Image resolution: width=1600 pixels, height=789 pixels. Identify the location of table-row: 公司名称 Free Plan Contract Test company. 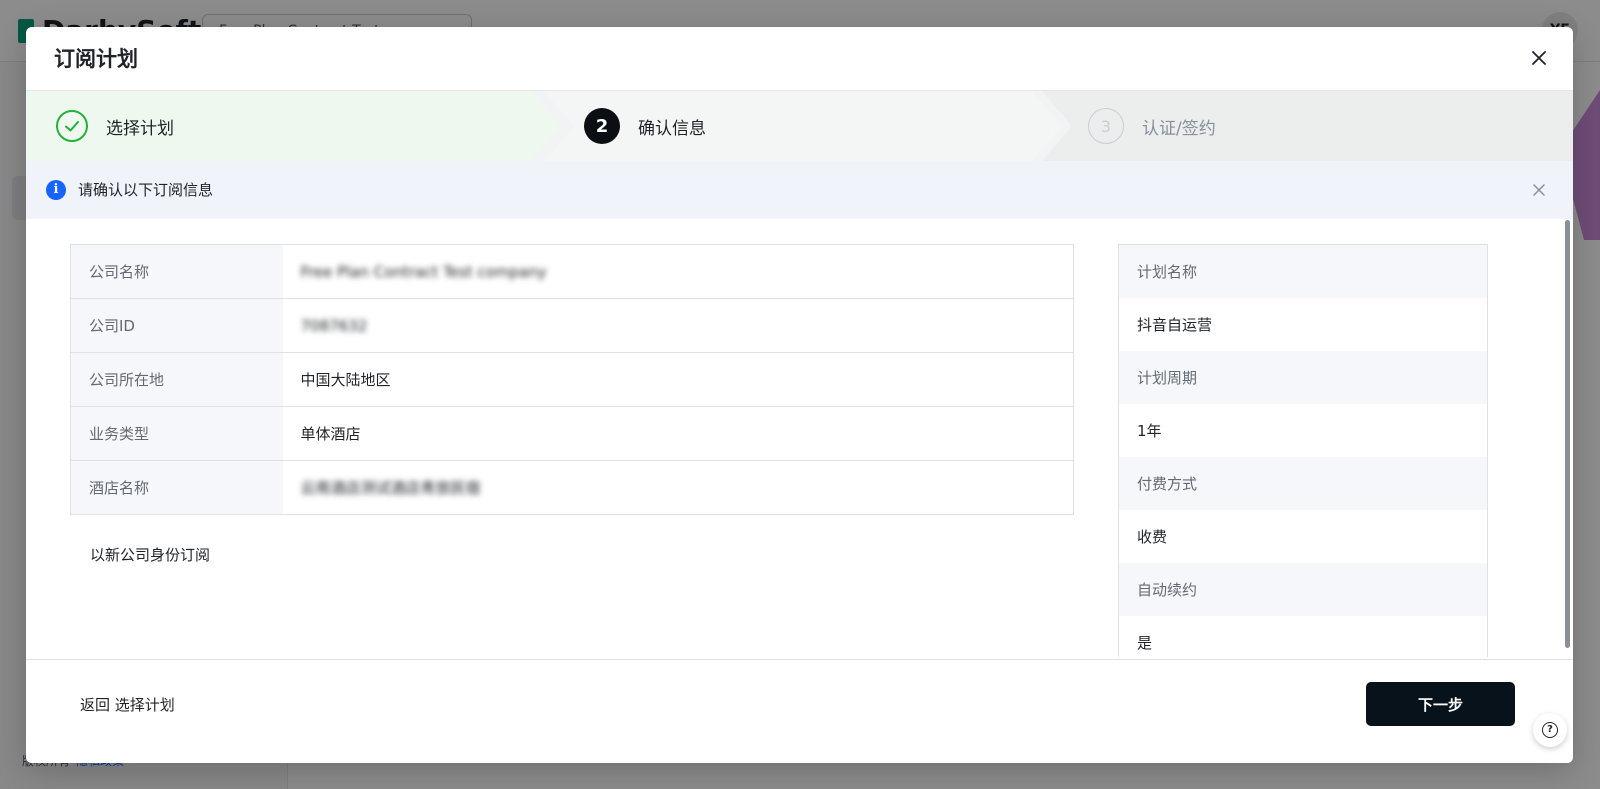
(572, 271).